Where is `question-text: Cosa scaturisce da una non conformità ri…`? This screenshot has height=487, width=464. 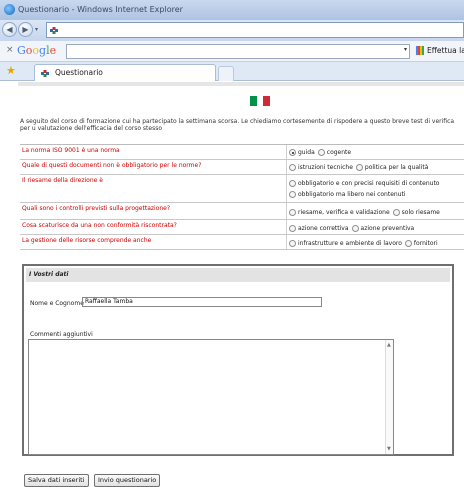 question-text: Cosa scaturisce da una non conformità ri… is located at coordinates (99, 225).